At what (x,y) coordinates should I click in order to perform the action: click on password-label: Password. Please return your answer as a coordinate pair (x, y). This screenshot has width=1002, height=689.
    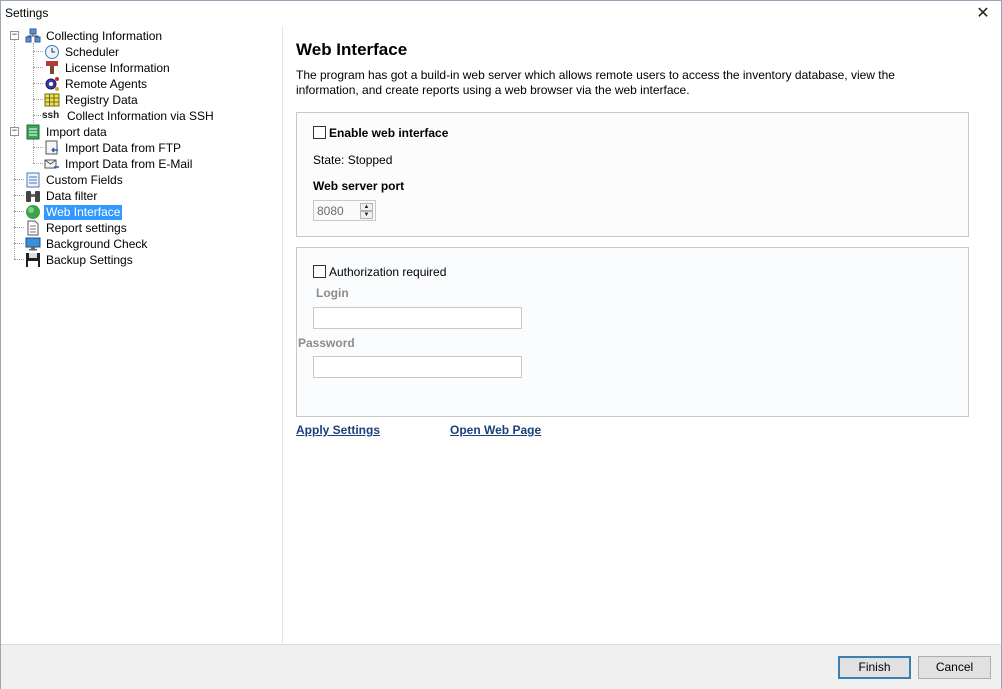
    Looking at the image, I should click on (326, 343).